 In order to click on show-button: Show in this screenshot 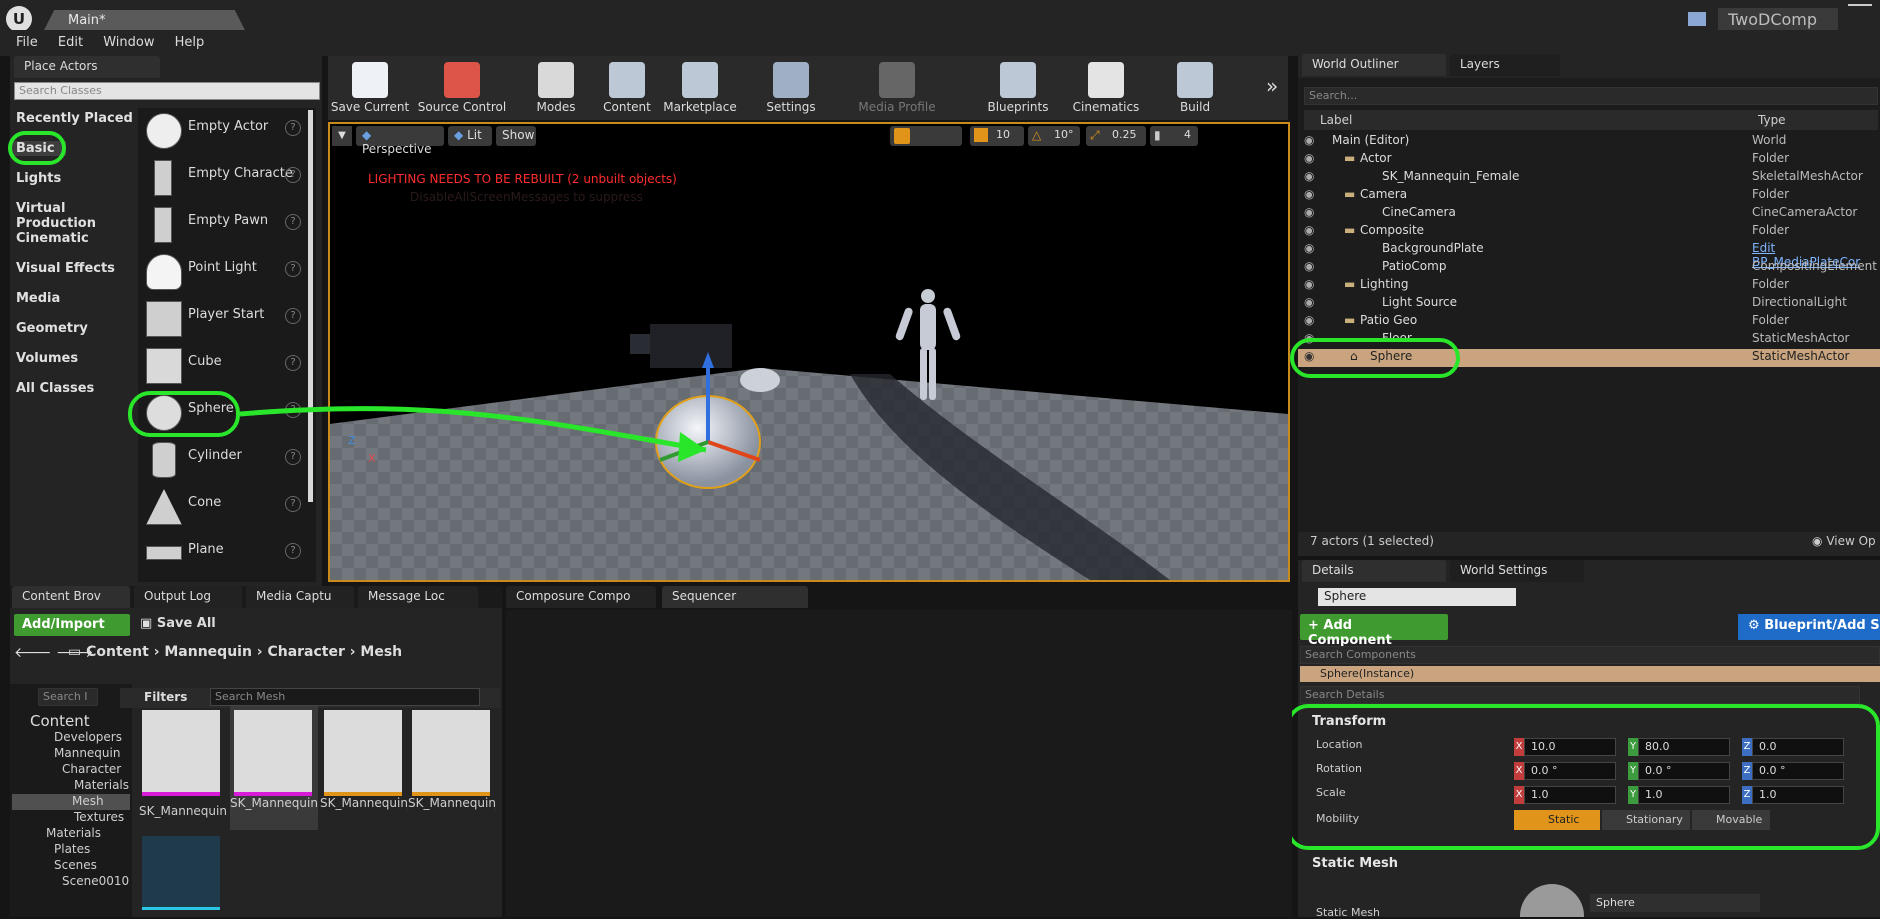, I will do `click(516, 136)`.